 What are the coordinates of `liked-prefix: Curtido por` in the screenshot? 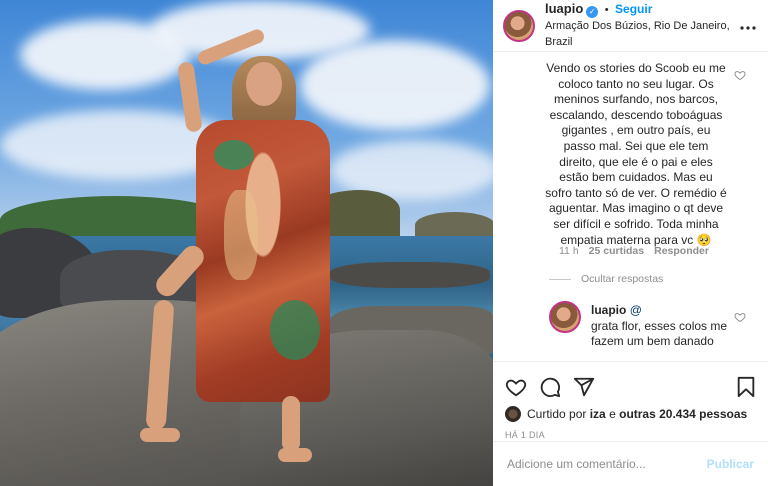 It's located at (557, 414).